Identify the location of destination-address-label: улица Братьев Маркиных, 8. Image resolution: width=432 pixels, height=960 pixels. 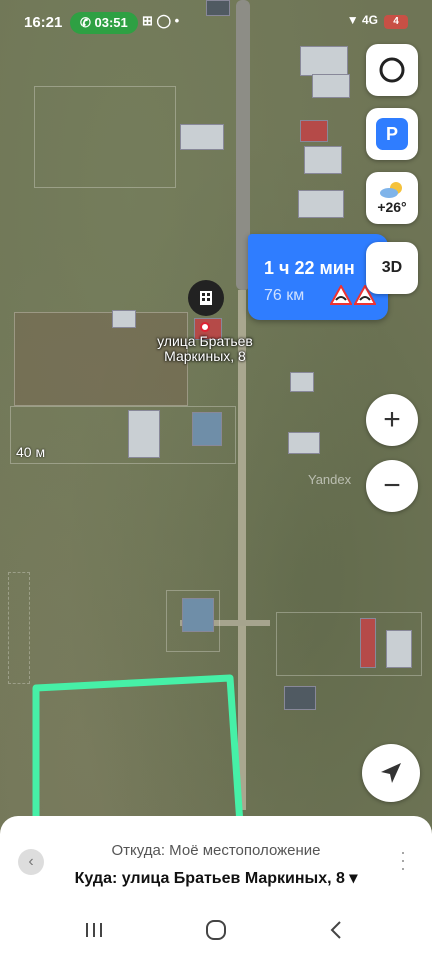
(205, 349).